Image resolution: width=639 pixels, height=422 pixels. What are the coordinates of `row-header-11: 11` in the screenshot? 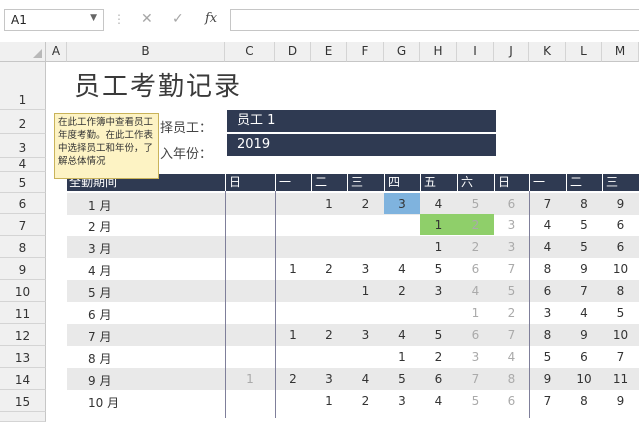 It's located at (23, 313).